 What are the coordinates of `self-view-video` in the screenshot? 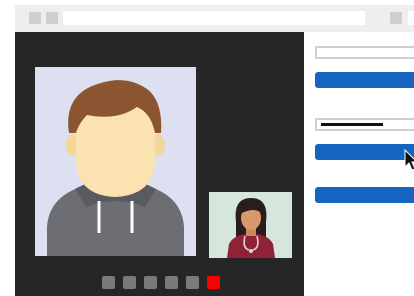 It's located at (250, 225).